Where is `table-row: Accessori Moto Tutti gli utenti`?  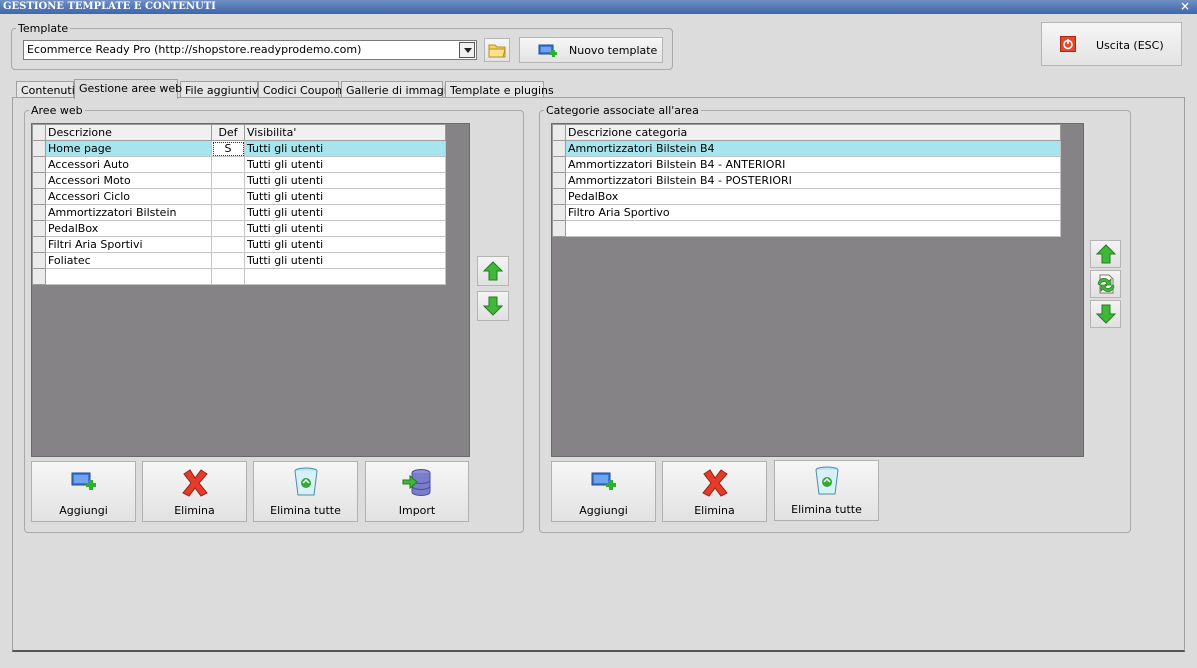 table-row: Accessori Moto Tutti gli utenti is located at coordinates (239, 180).